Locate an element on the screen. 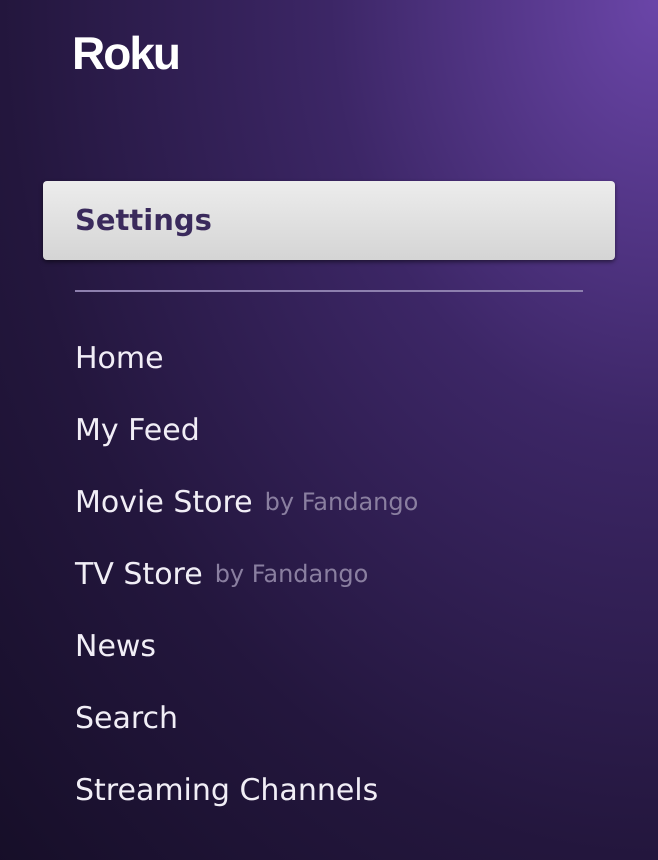 This screenshot has height=860, width=658. menu-item: TV Store by Fandango is located at coordinates (329, 574).